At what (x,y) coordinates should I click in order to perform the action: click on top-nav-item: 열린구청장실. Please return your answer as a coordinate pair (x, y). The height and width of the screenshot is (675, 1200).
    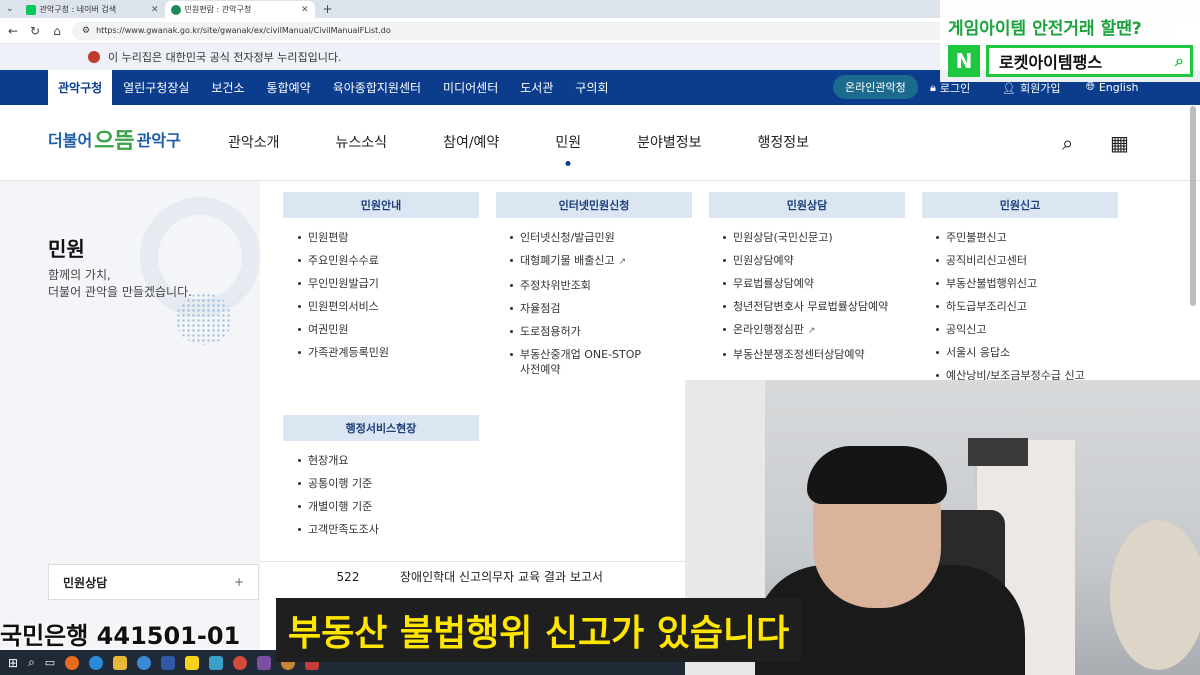
    Looking at the image, I should click on (156, 87).